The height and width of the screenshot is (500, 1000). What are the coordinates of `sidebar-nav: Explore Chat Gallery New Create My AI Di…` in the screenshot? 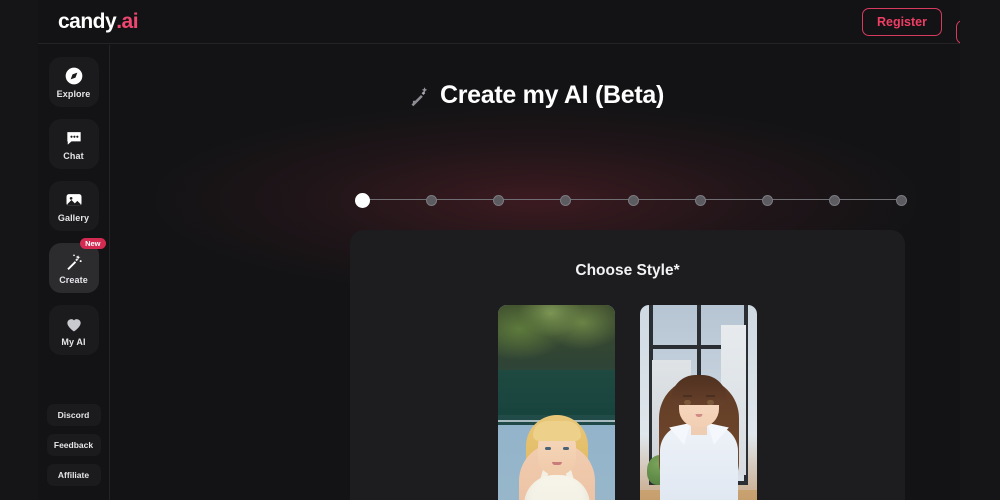 It's located at (74, 272).